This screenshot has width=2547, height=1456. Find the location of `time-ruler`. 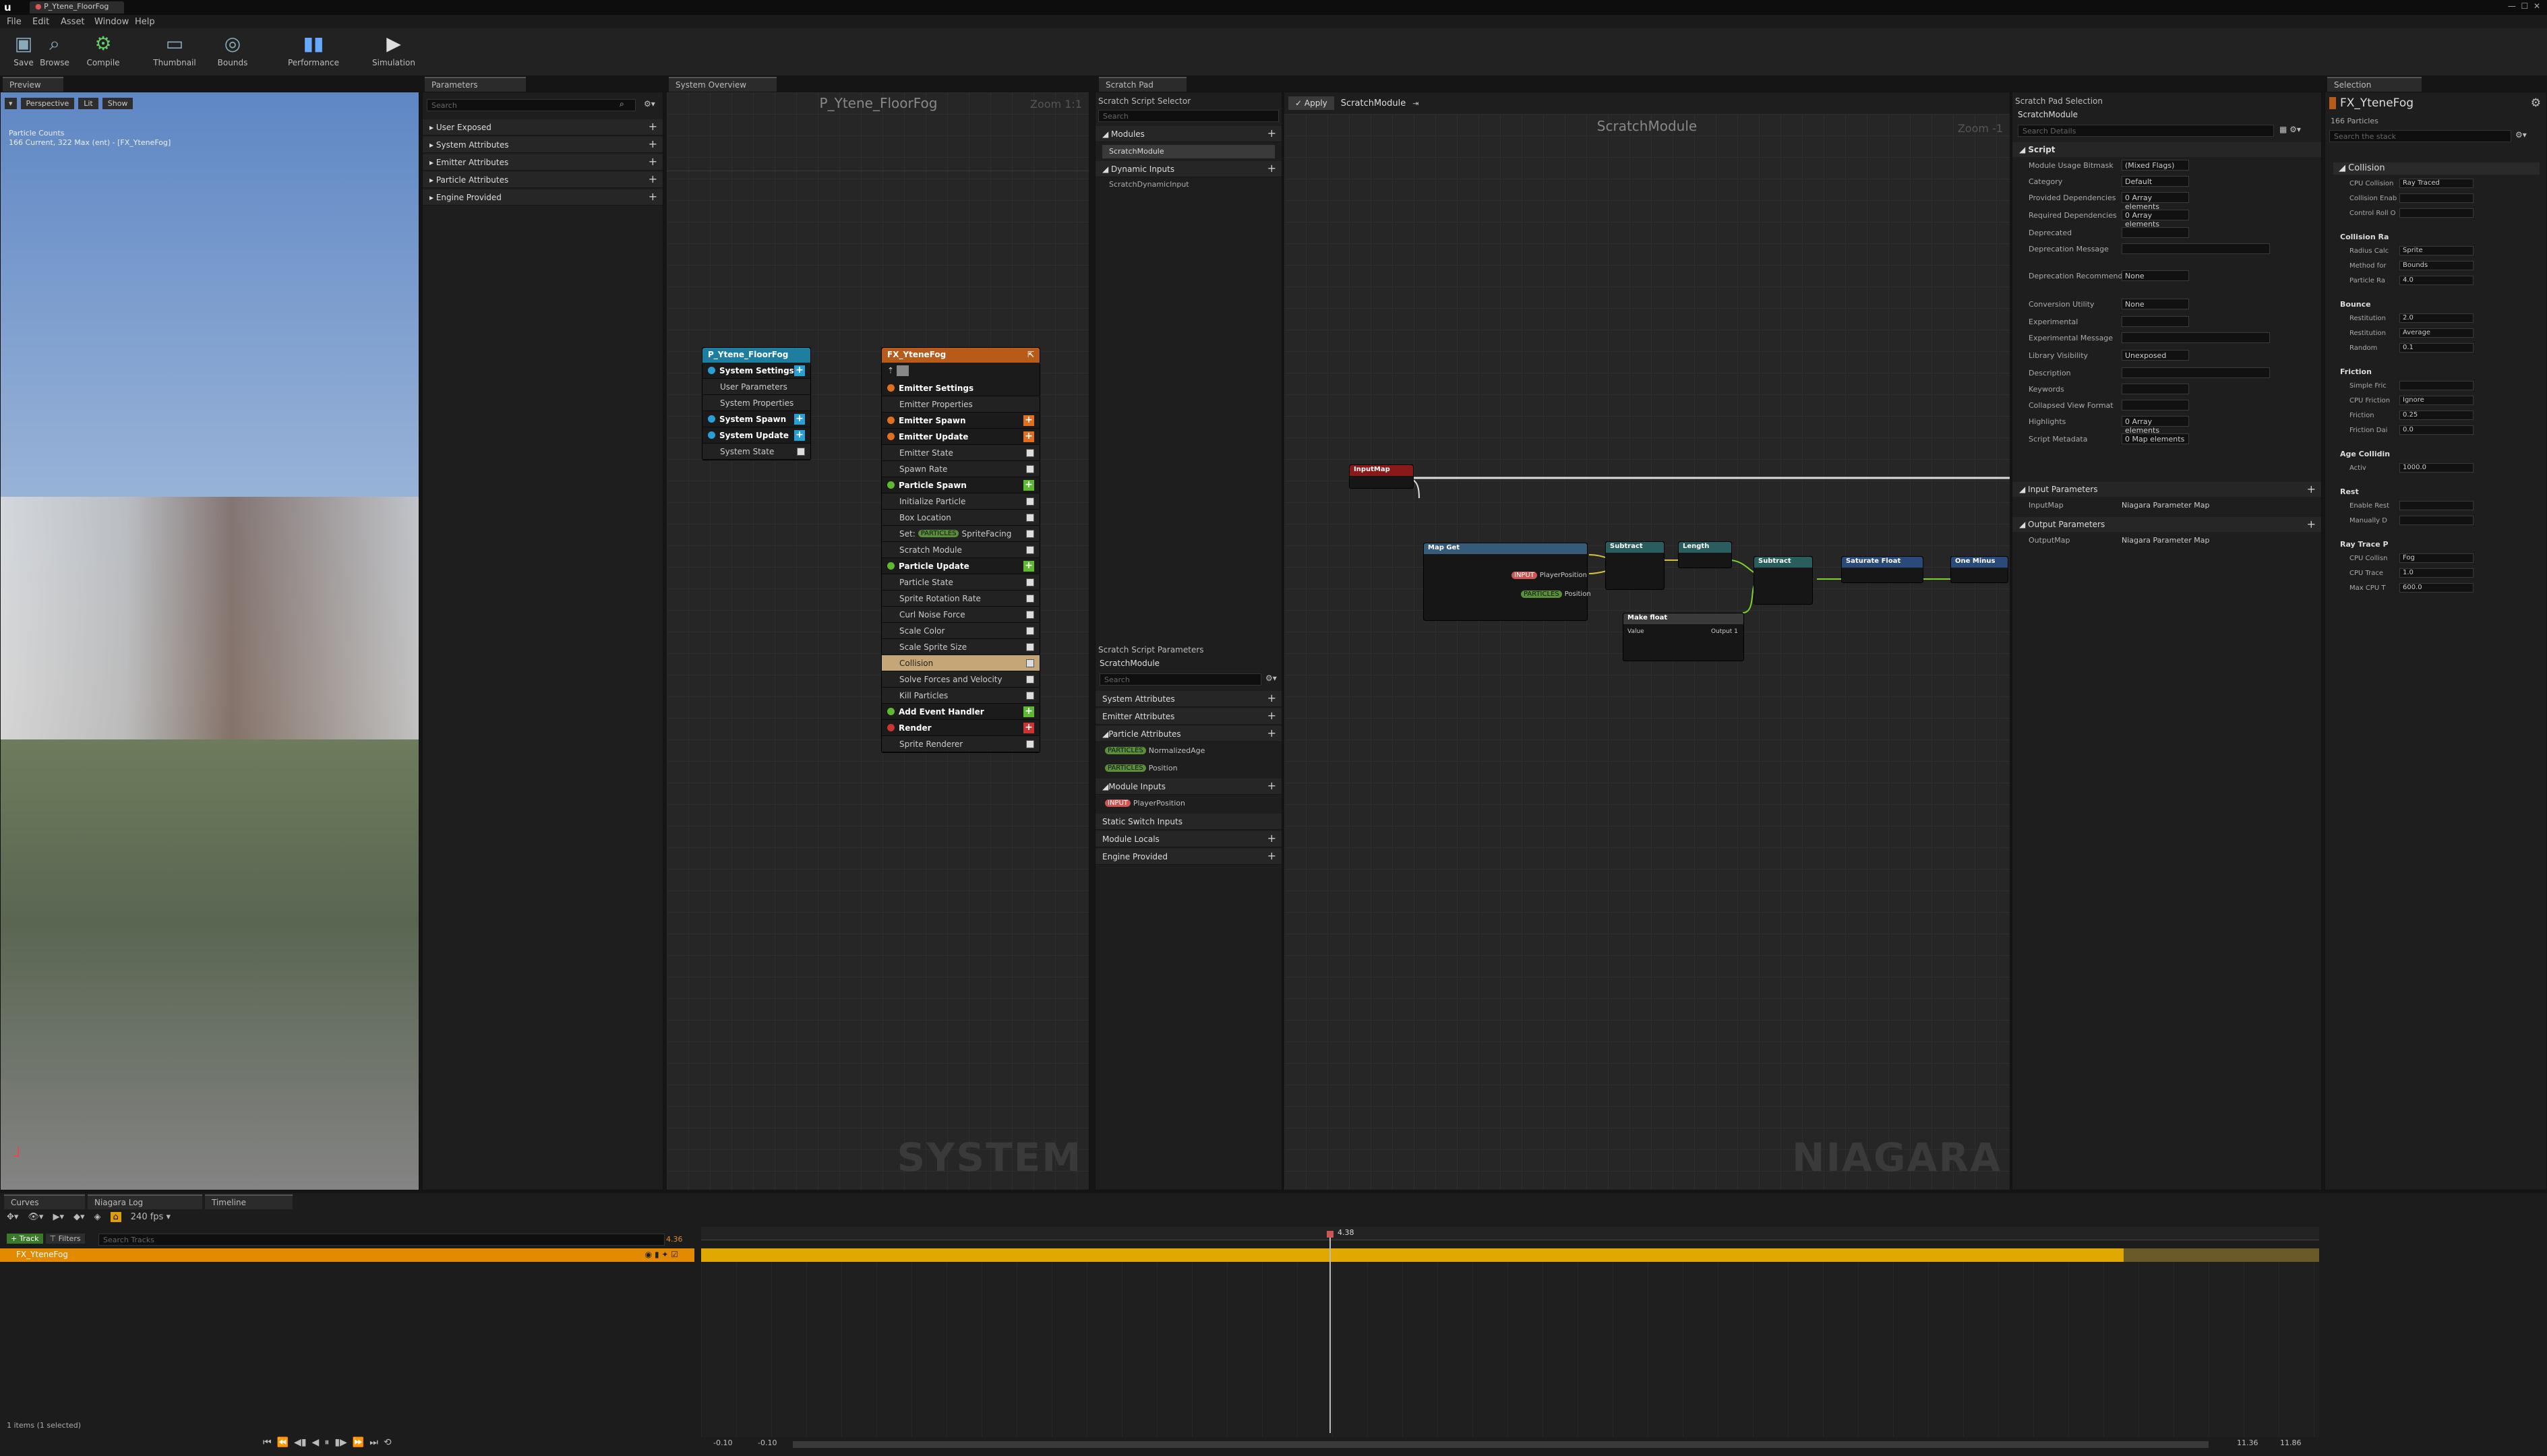

time-ruler is located at coordinates (1510, 1233).